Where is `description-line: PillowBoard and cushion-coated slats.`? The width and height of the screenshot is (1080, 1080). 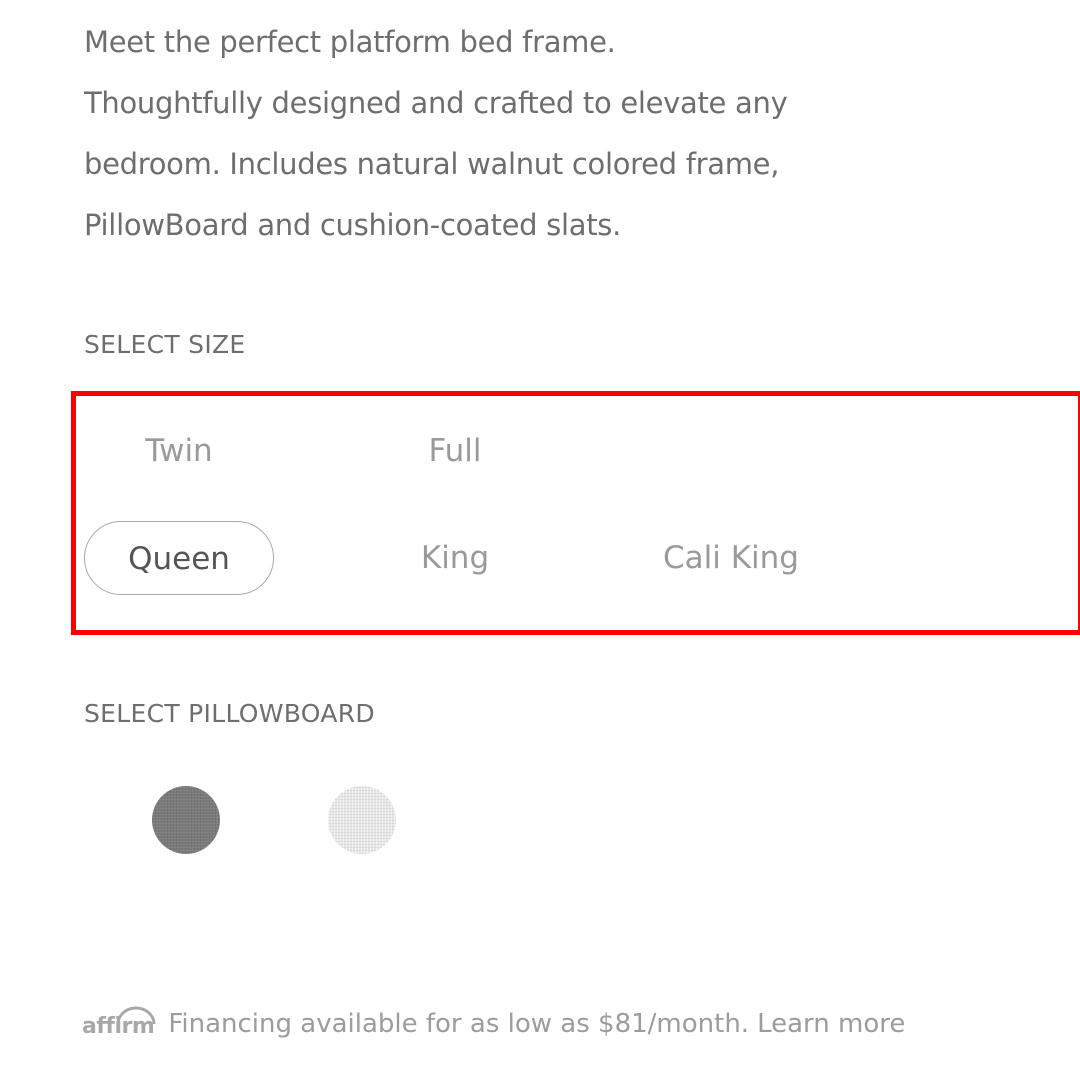 description-line: PillowBoard and cushion-coated slats. is located at coordinates (352, 225).